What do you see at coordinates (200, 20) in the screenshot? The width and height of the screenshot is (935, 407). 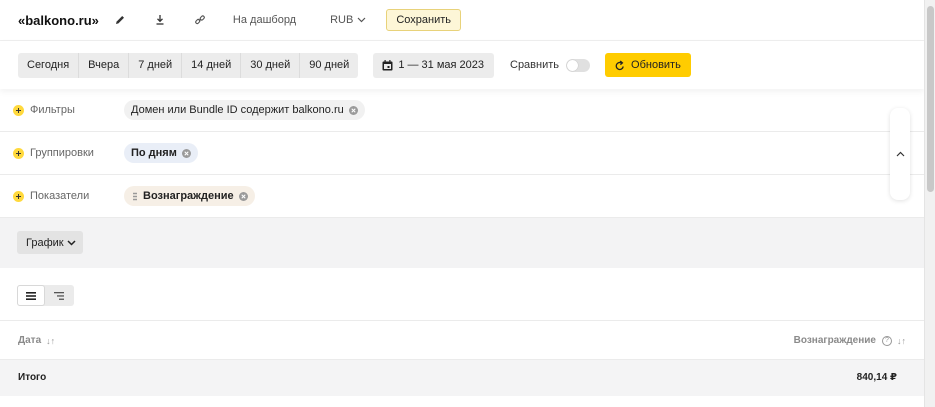 I see `link-icon` at bounding box center [200, 20].